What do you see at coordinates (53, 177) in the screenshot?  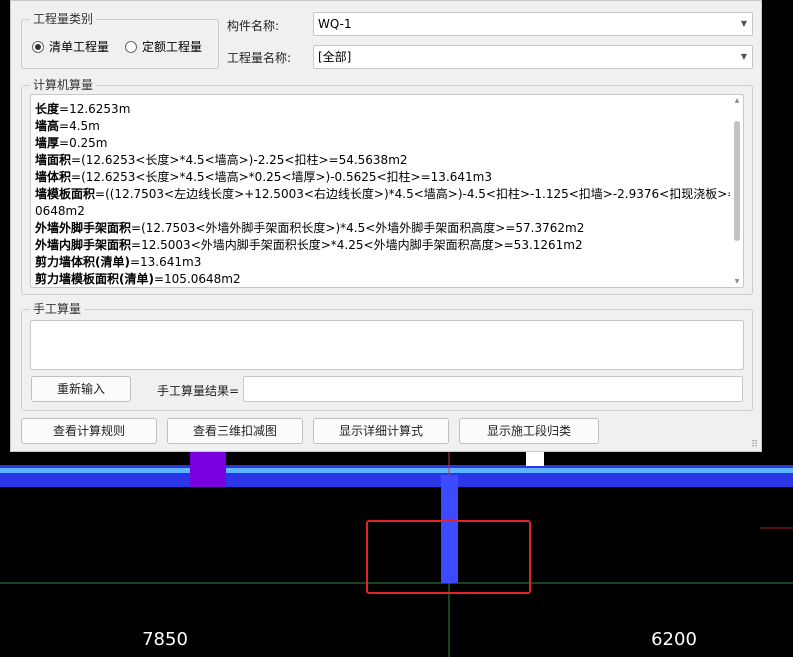 I see `calc-line-name: 墙体积` at bounding box center [53, 177].